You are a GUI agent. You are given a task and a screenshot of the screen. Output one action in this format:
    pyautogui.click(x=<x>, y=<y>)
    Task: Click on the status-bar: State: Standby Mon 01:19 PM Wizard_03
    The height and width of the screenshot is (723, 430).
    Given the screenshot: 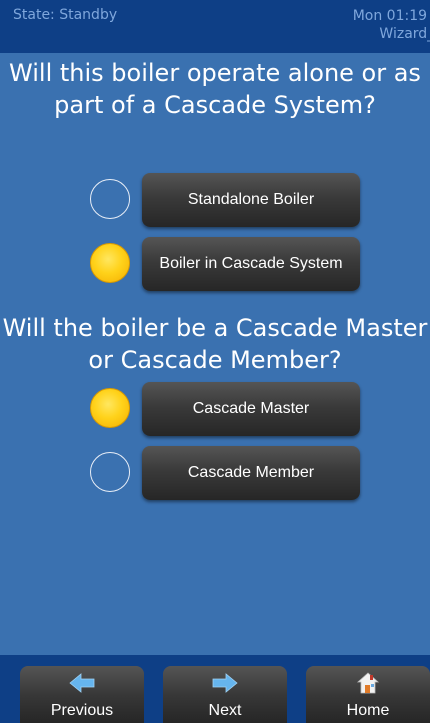 What is the action you would take?
    pyautogui.click(x=215, y=26)
    